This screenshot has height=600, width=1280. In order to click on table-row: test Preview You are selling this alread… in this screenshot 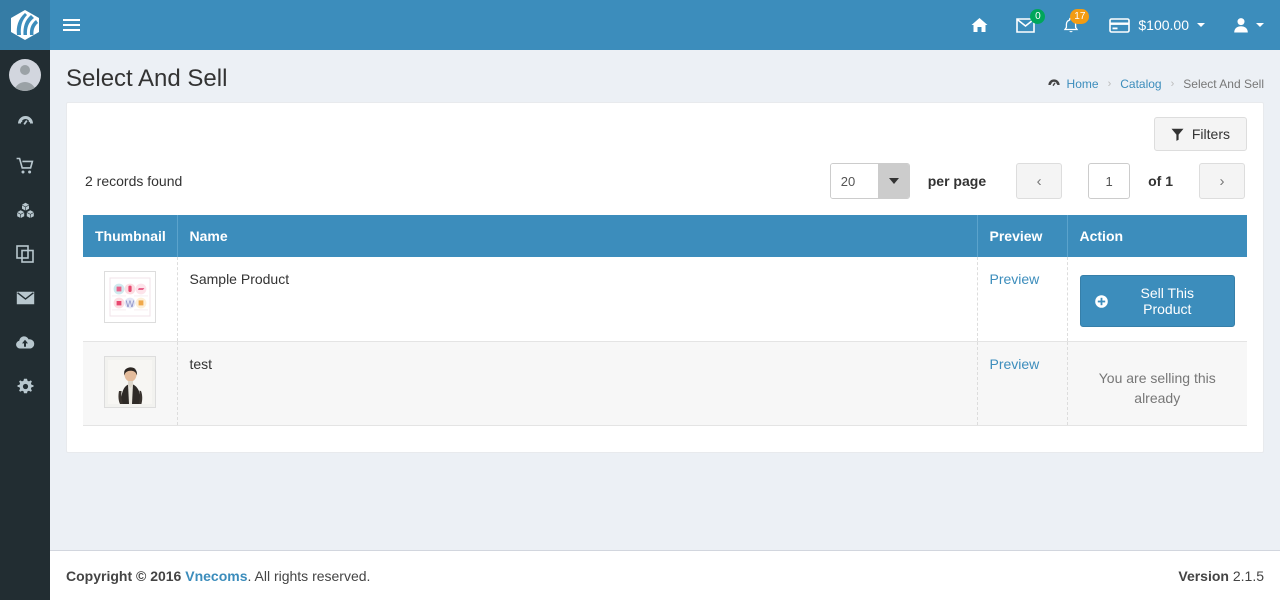, I will do `click(665, 383)`.